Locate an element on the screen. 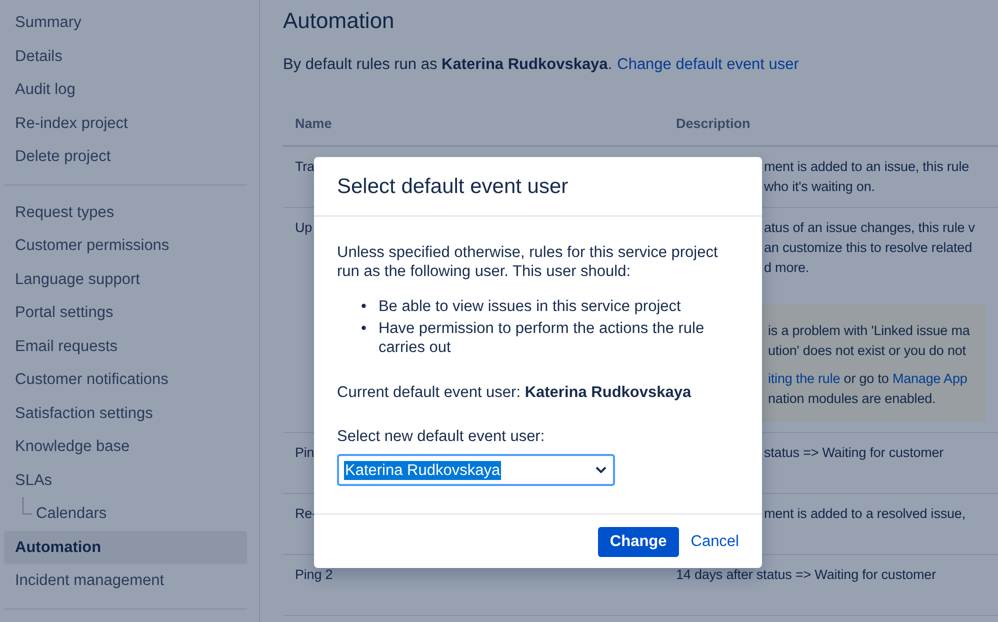  dialog-title: Select default event user is located at coordinates (538, 187).